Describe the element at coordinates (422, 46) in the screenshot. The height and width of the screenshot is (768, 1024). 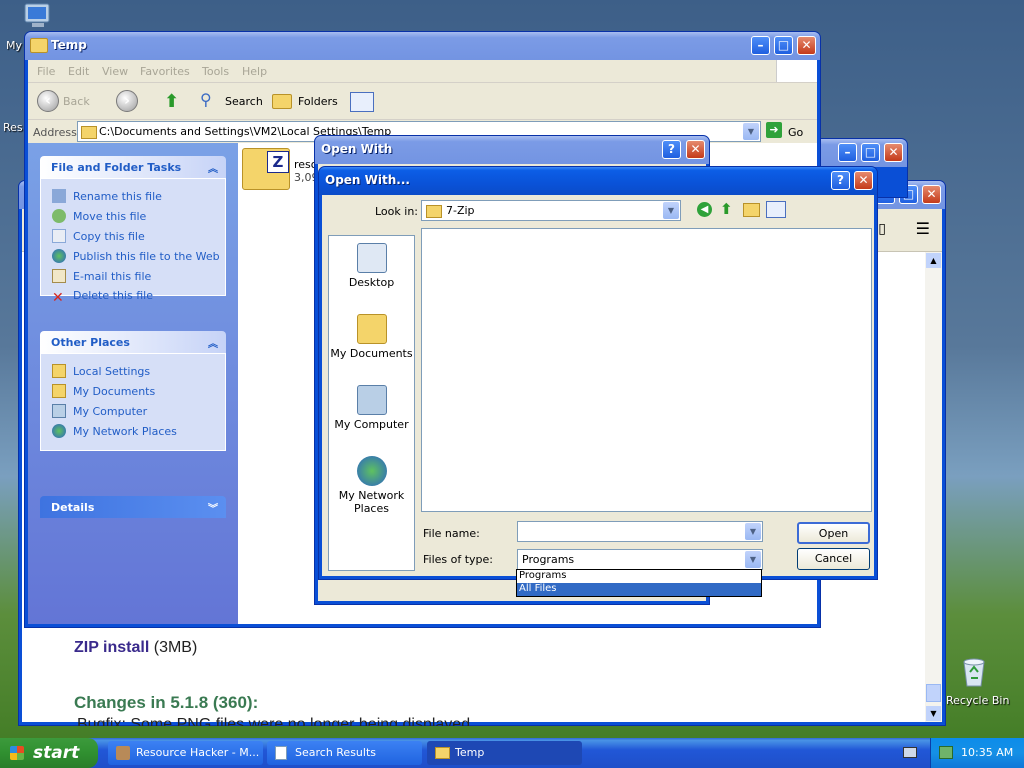
I see `explorer-titlebar: Temp` at that location.